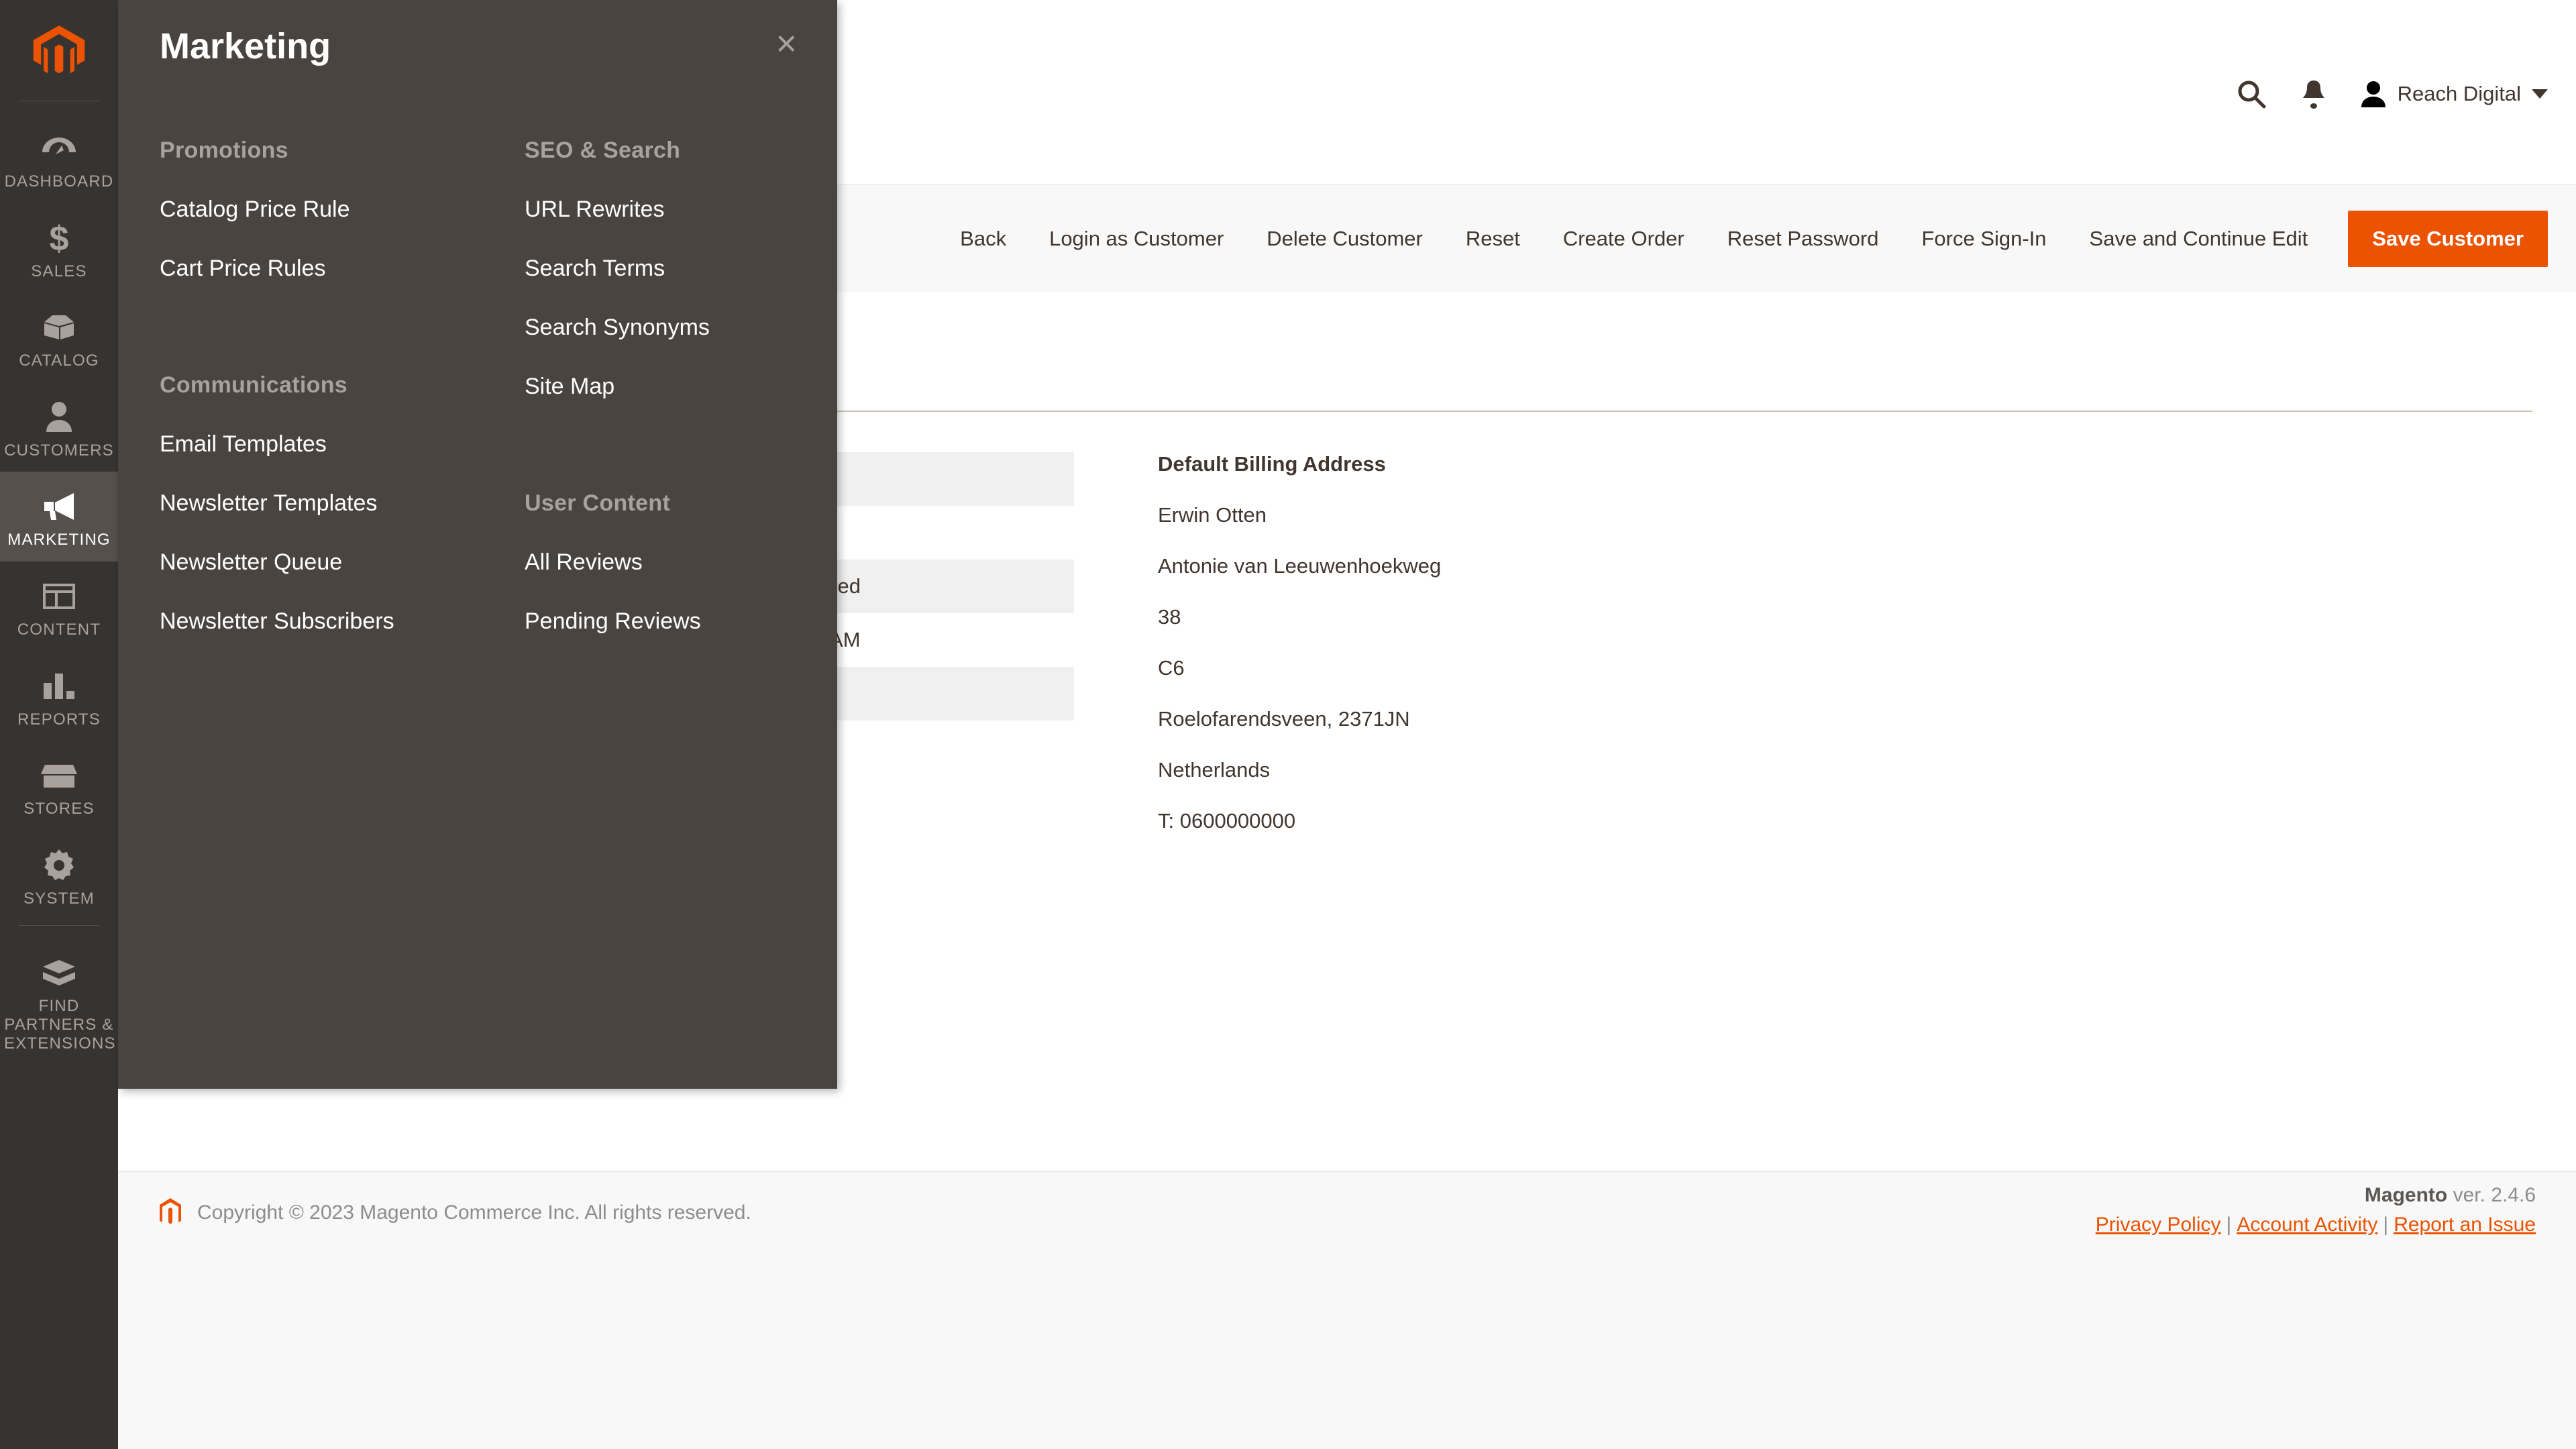 The image size is (2576, 1449). What do you see at coordinates (59, 719) in the screenshot?
I see `sidebar-label-reports: REPORTS` at bounding box center [59, 719].